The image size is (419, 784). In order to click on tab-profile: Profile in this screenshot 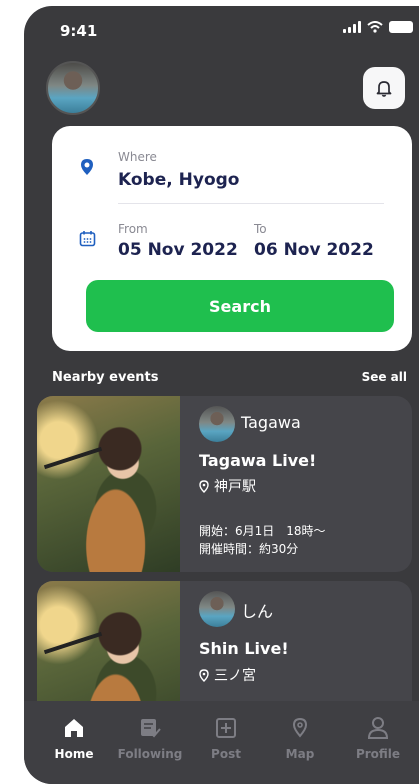, I will do `click(378, 742)`.